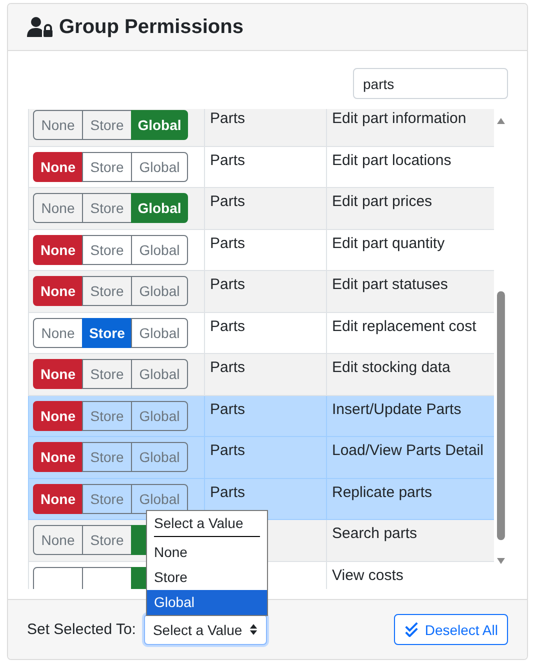 The width and height of the screenshot is (537, 665). I want to click on table-row: None Store Global Parts Edit part locations, so click(261, 167).